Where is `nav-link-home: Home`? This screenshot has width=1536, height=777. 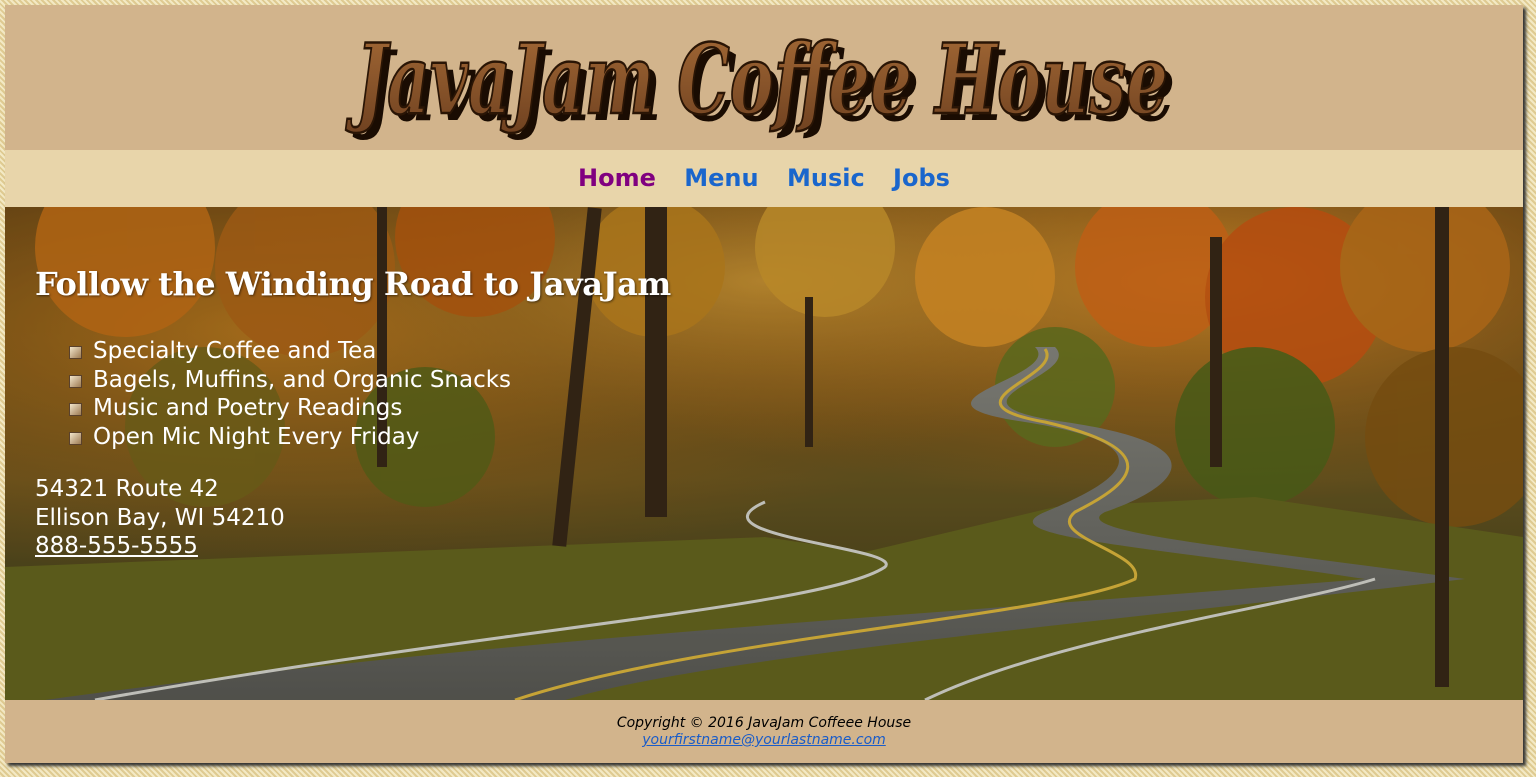 nav-link-home: Home is located at coordinates (617, 178).